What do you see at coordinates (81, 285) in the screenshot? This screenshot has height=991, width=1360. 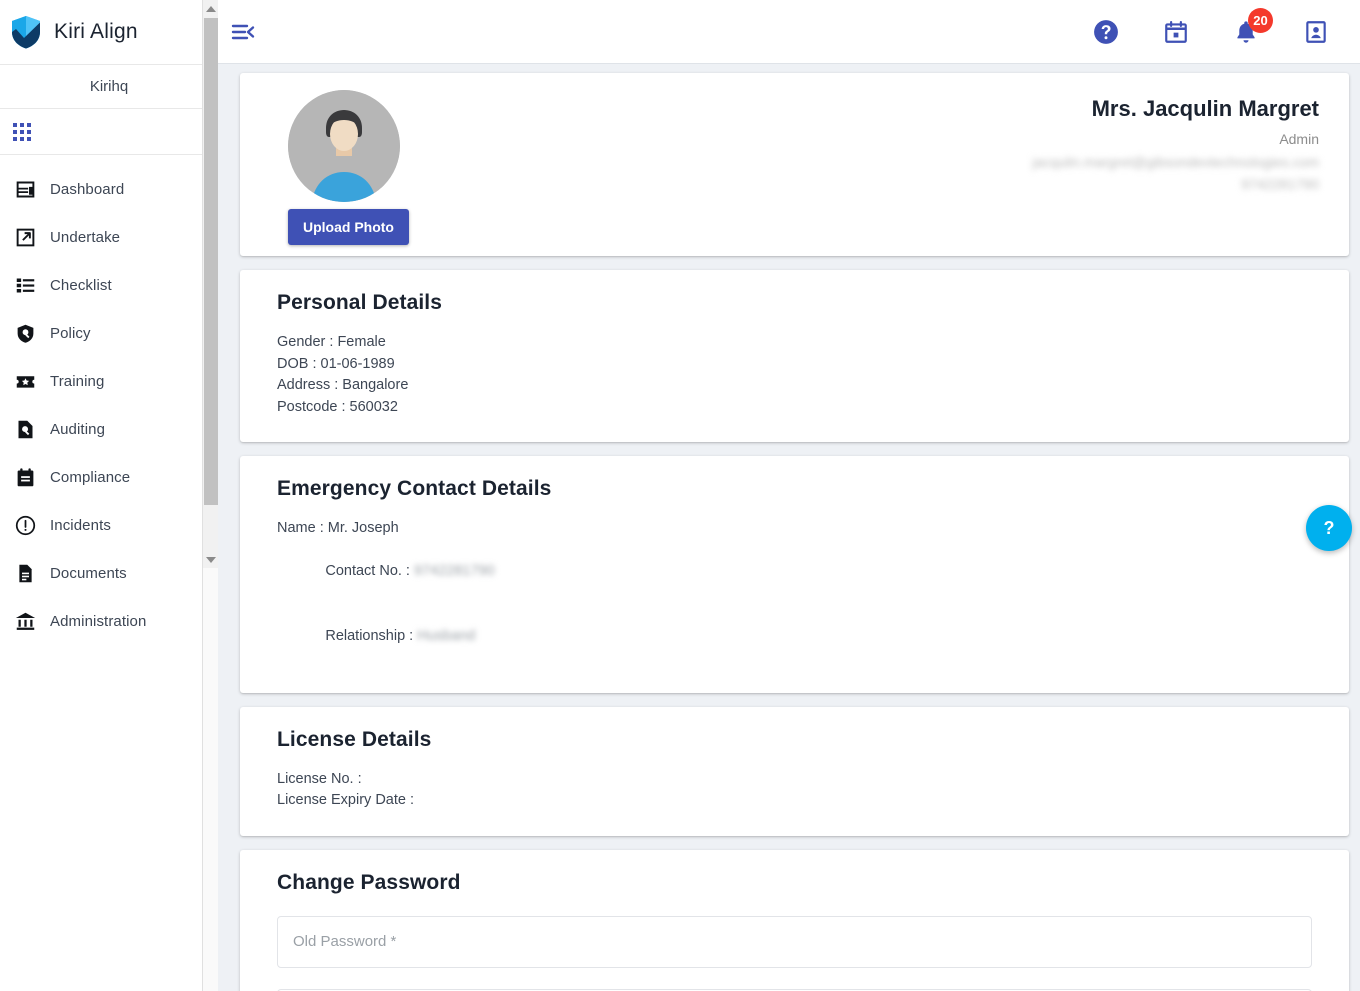 I see `sidebar-item-label: Checklist` at bounding box center [81, 285].